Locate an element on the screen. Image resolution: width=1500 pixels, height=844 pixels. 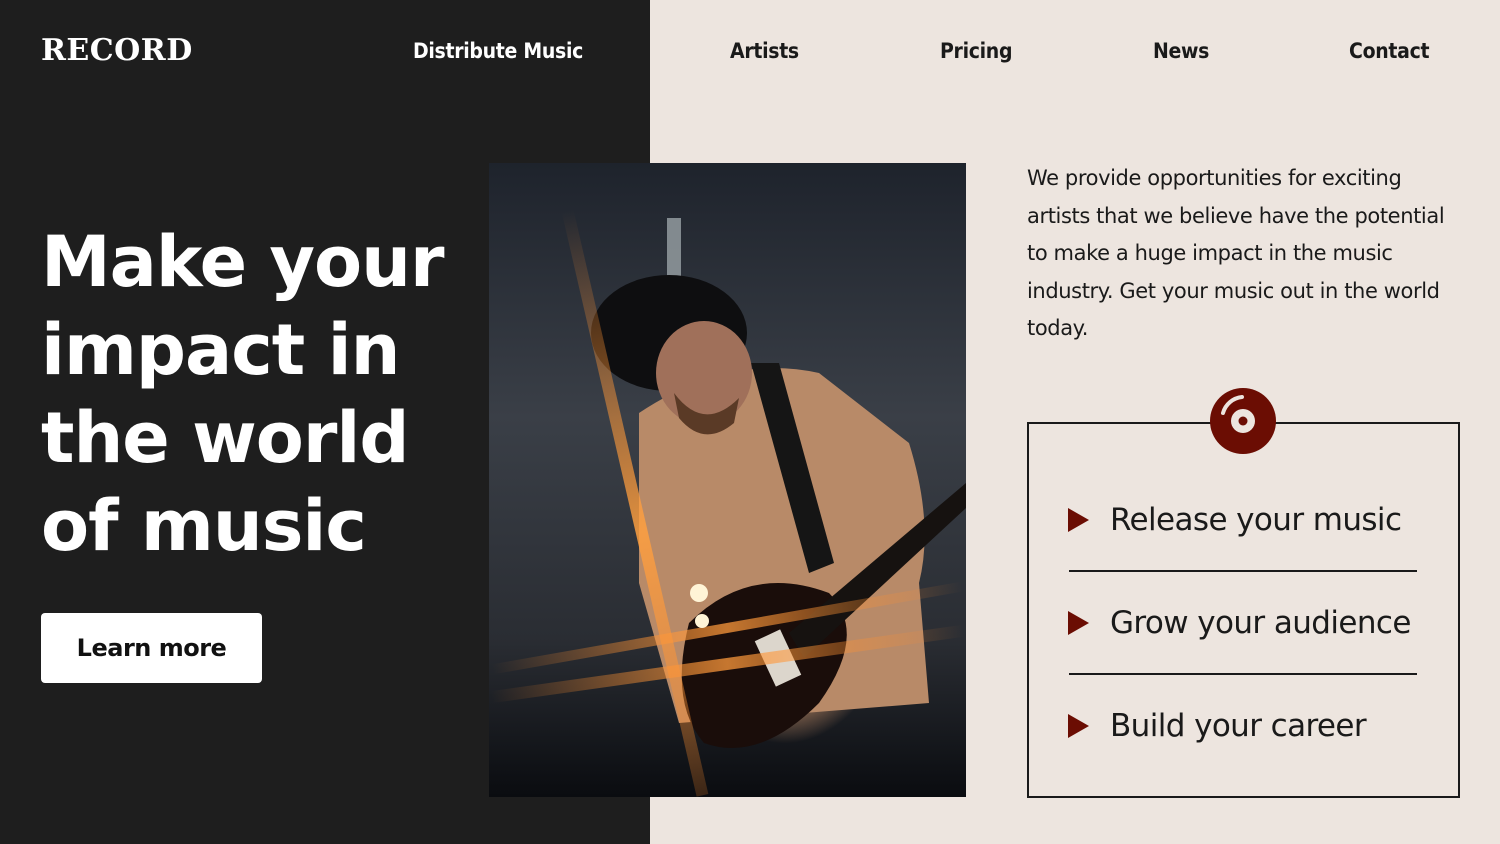
nav-news: News is located at coordinates (1181, 51).